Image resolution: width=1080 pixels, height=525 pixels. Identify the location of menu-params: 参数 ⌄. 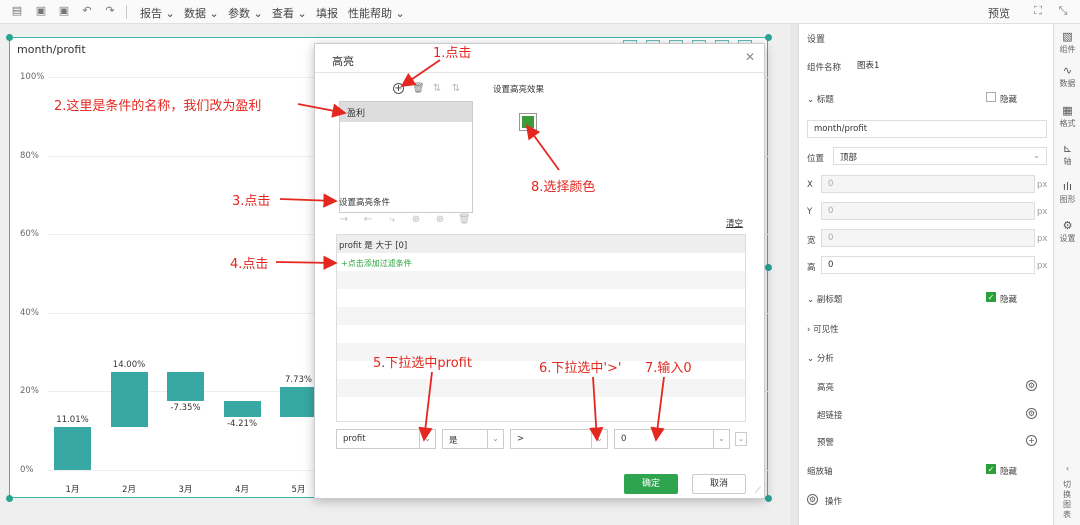
(245, 13).